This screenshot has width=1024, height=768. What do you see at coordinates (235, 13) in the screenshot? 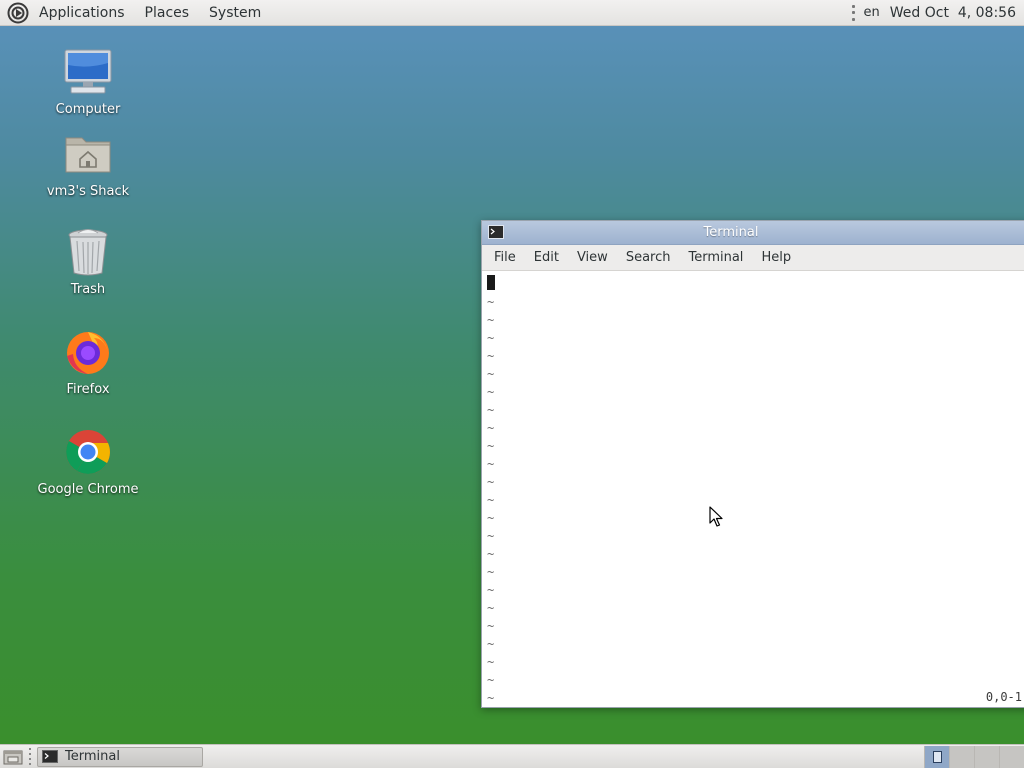
I see `system-menu: System` at bounding box center [235, 13].